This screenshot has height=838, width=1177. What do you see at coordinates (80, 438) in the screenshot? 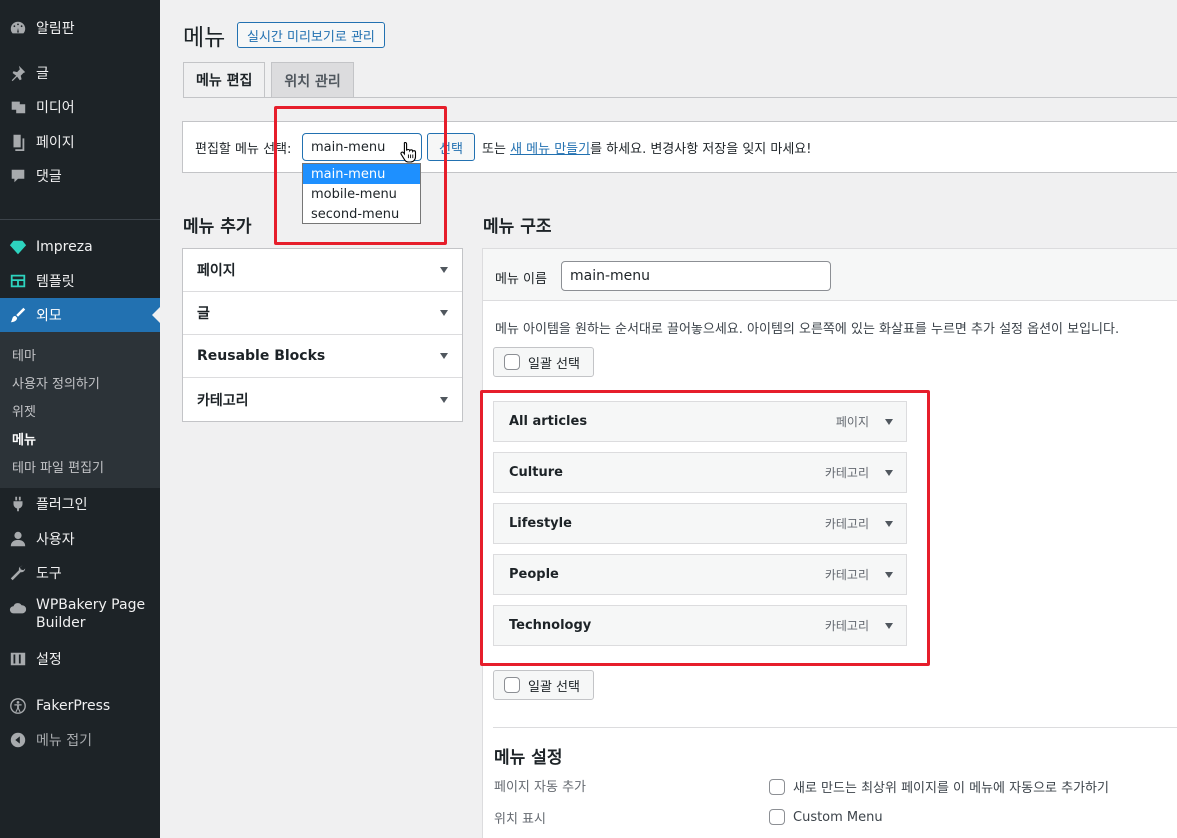
I see `submenu-item-menus: 메뉴` at bounding box center [80, 438].